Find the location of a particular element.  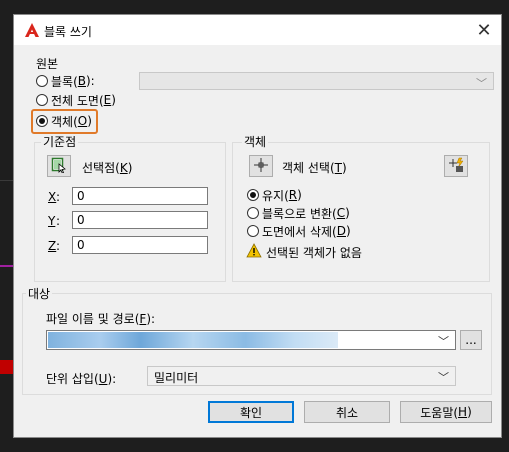

base-point-group-label: 기준점 is located at coordinates (60, 142).